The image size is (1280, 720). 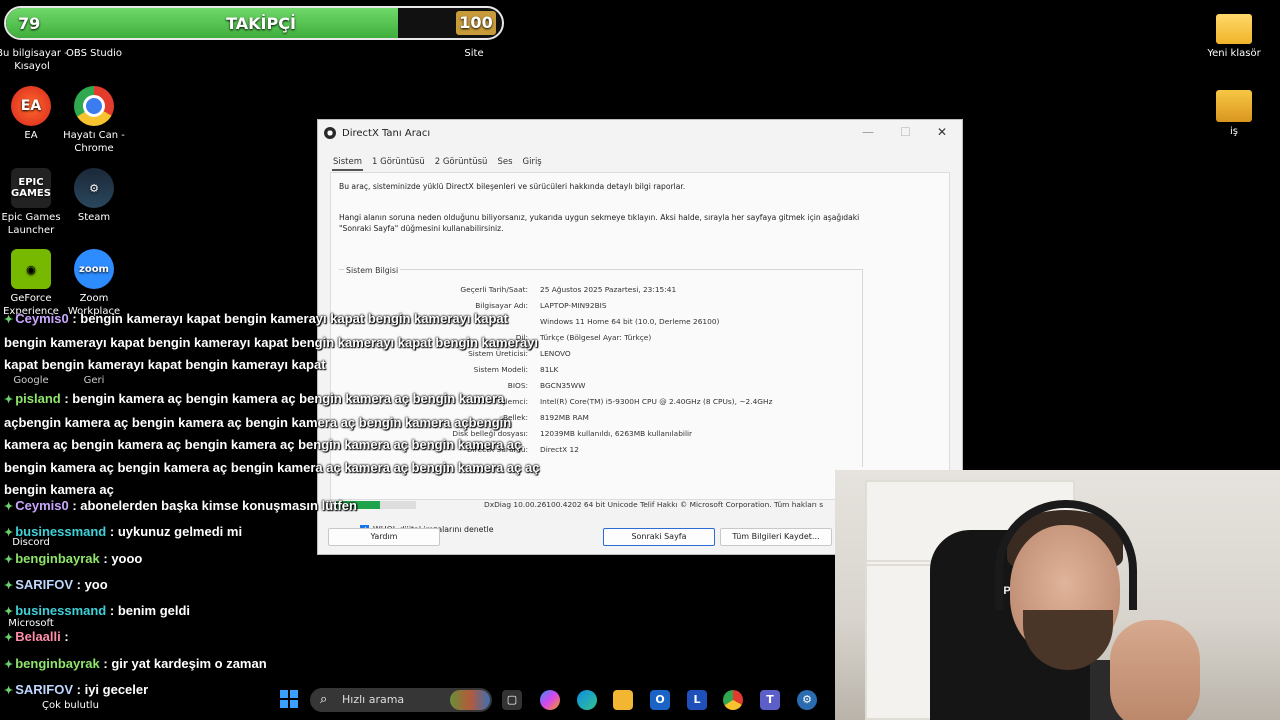 I want to click on steam-icon: ⚙, so click(x=94, y=188).